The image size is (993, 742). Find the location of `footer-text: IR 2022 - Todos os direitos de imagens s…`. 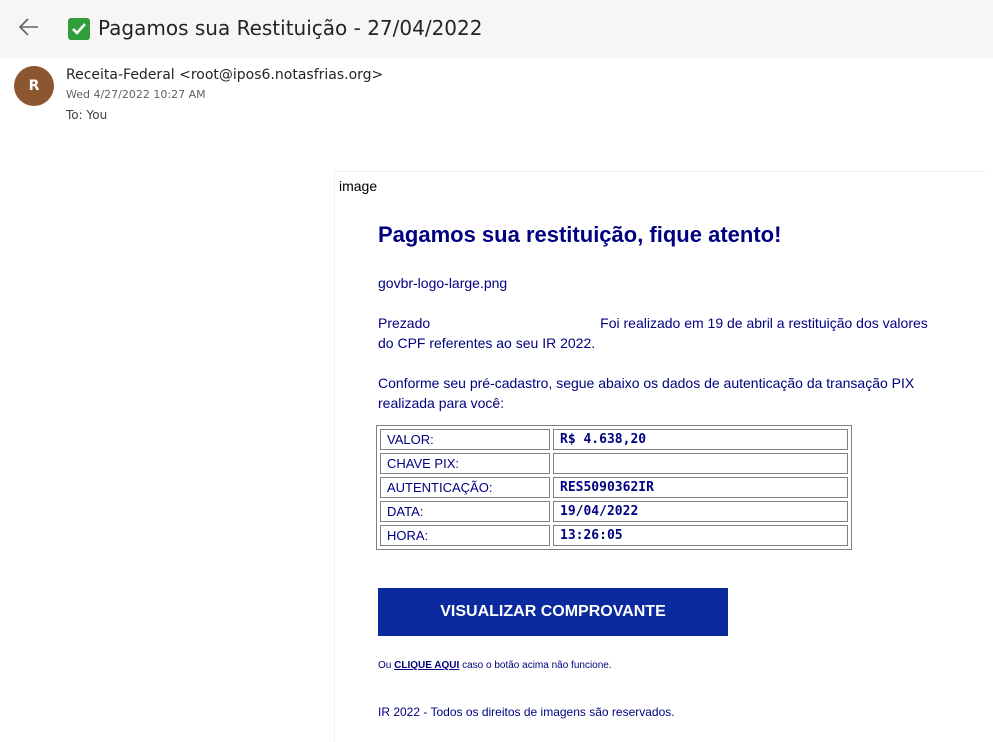

footer-text: IR 2022 - Todos os direitos de imagens s… is located at coordinates (526, 712).